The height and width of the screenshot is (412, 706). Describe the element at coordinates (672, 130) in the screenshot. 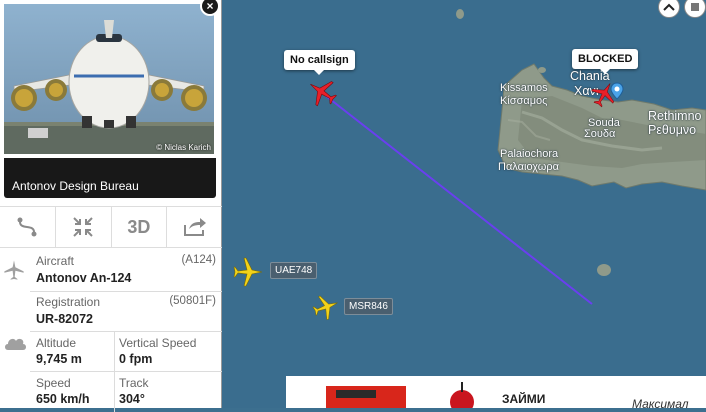

I see `place-rethimno-gr: Ρεθυμνο` at that location.